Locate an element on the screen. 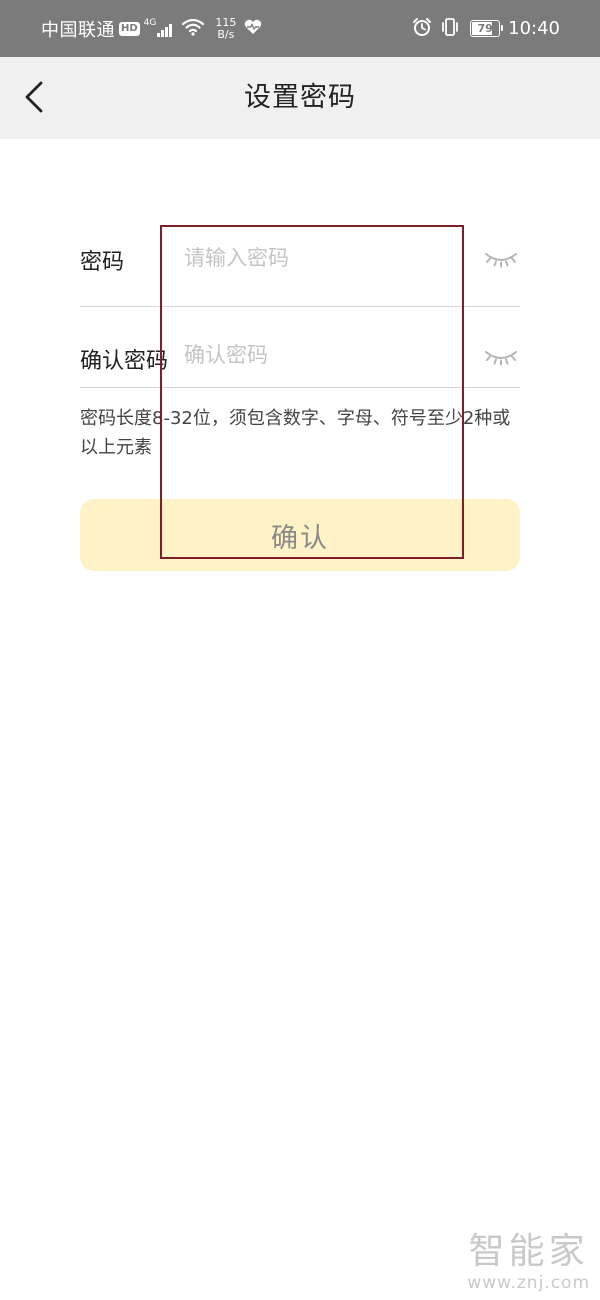 This screenshot has width=600, height=1300. status-bar-left: 中国联通 HD 4G 115 B/s is located at coordinates (151, 28).